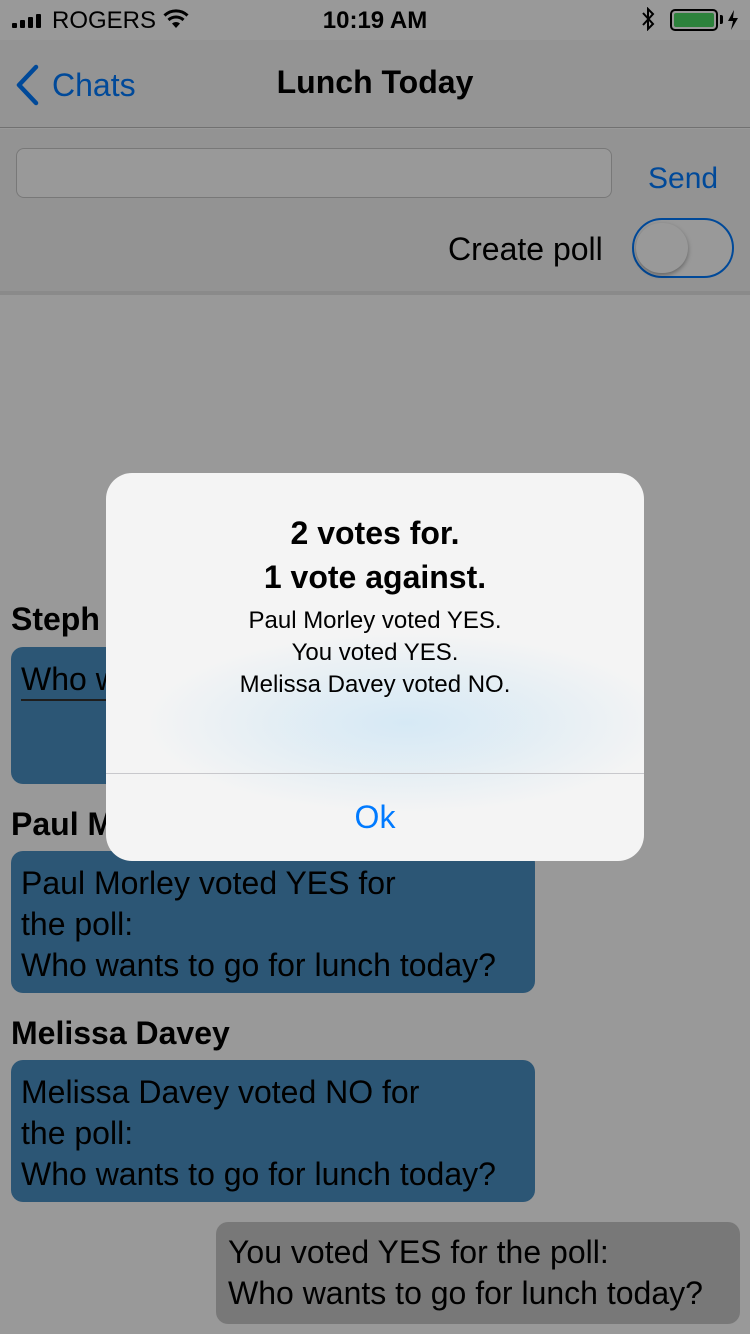 Image resolution: width=750 pixels, height=1334 pixels. I want to click on alert-title: 1 vote against., so click(375, 577).